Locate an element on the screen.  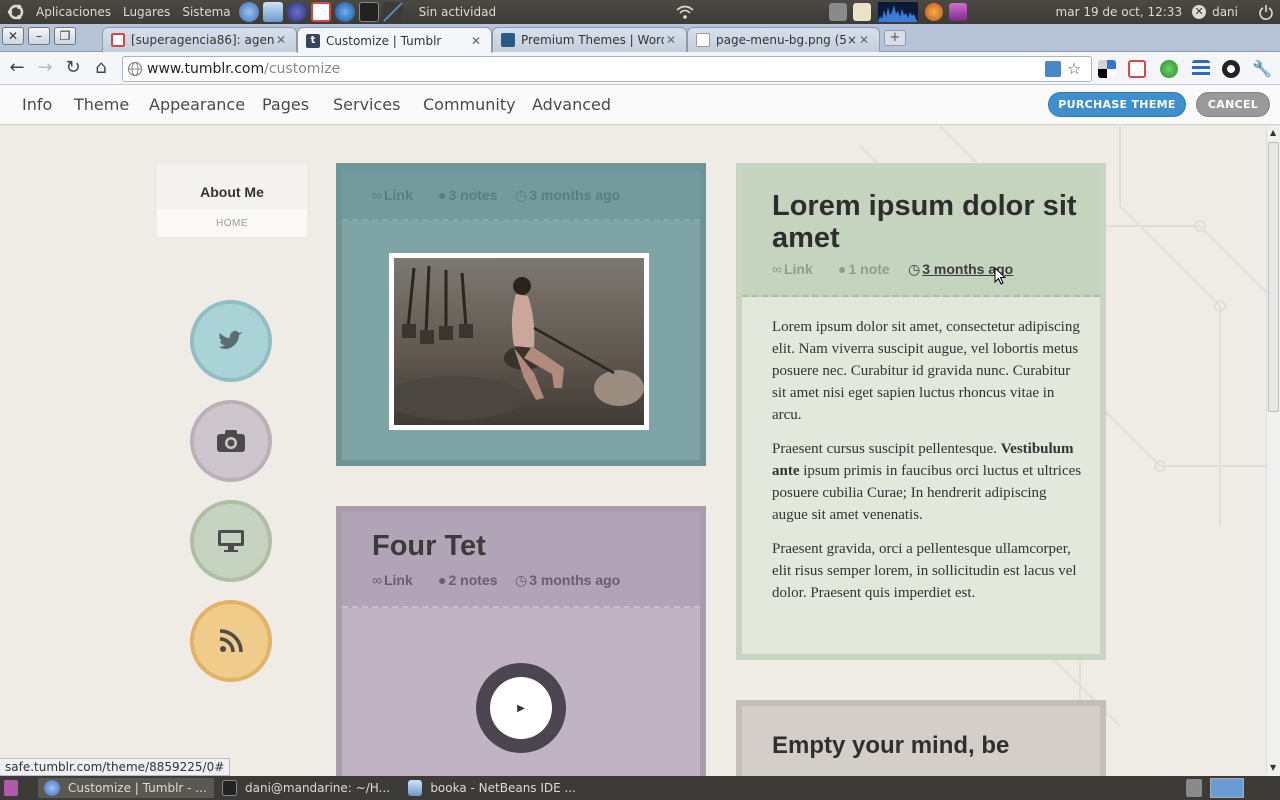
terminal-icon is located at coordinates (229, 788).